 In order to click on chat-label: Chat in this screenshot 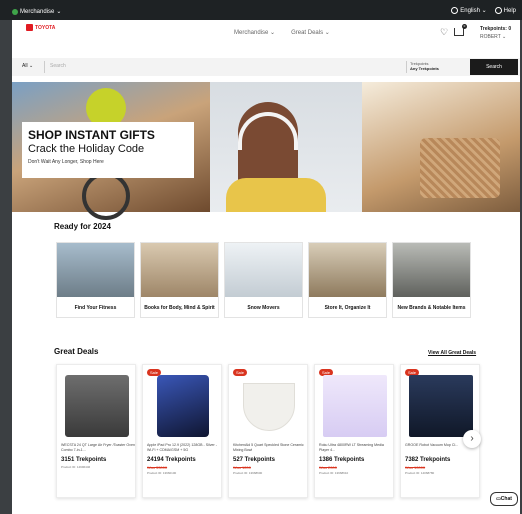, I will do `click(506, 499)`.